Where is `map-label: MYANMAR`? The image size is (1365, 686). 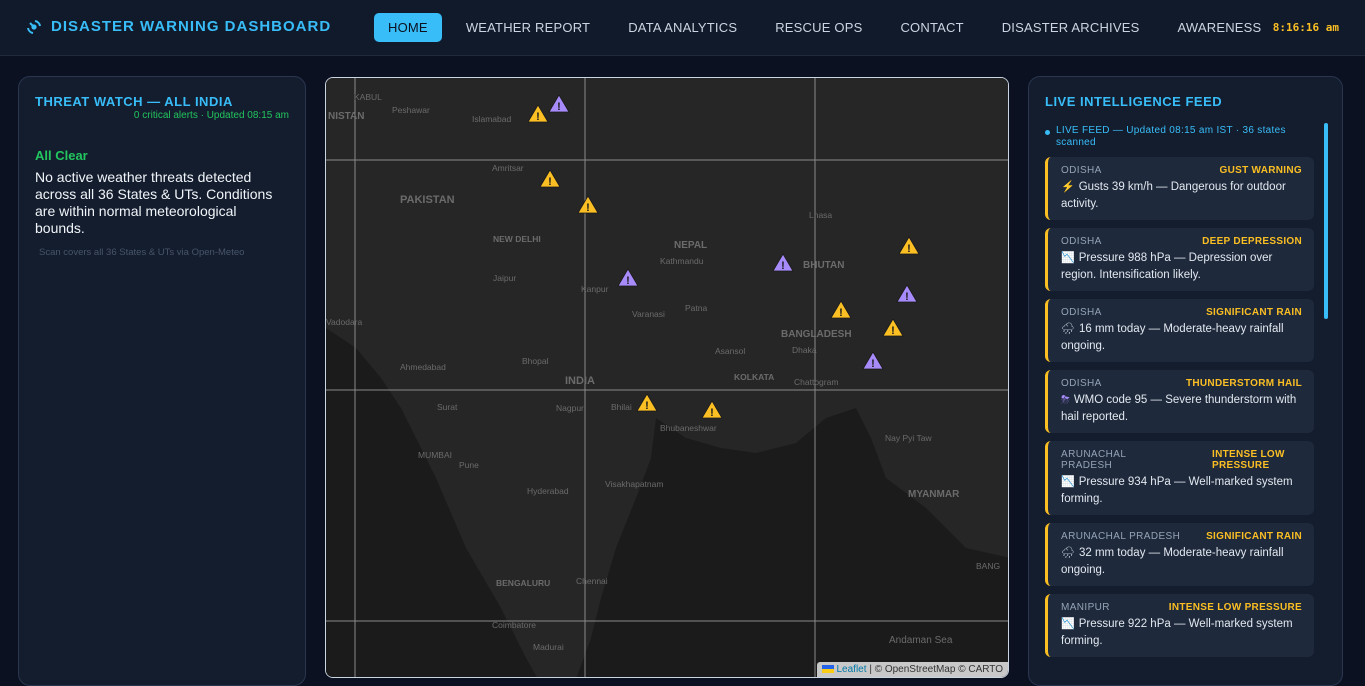 map-label: MYANMAR is located at coordinates (934, 494).